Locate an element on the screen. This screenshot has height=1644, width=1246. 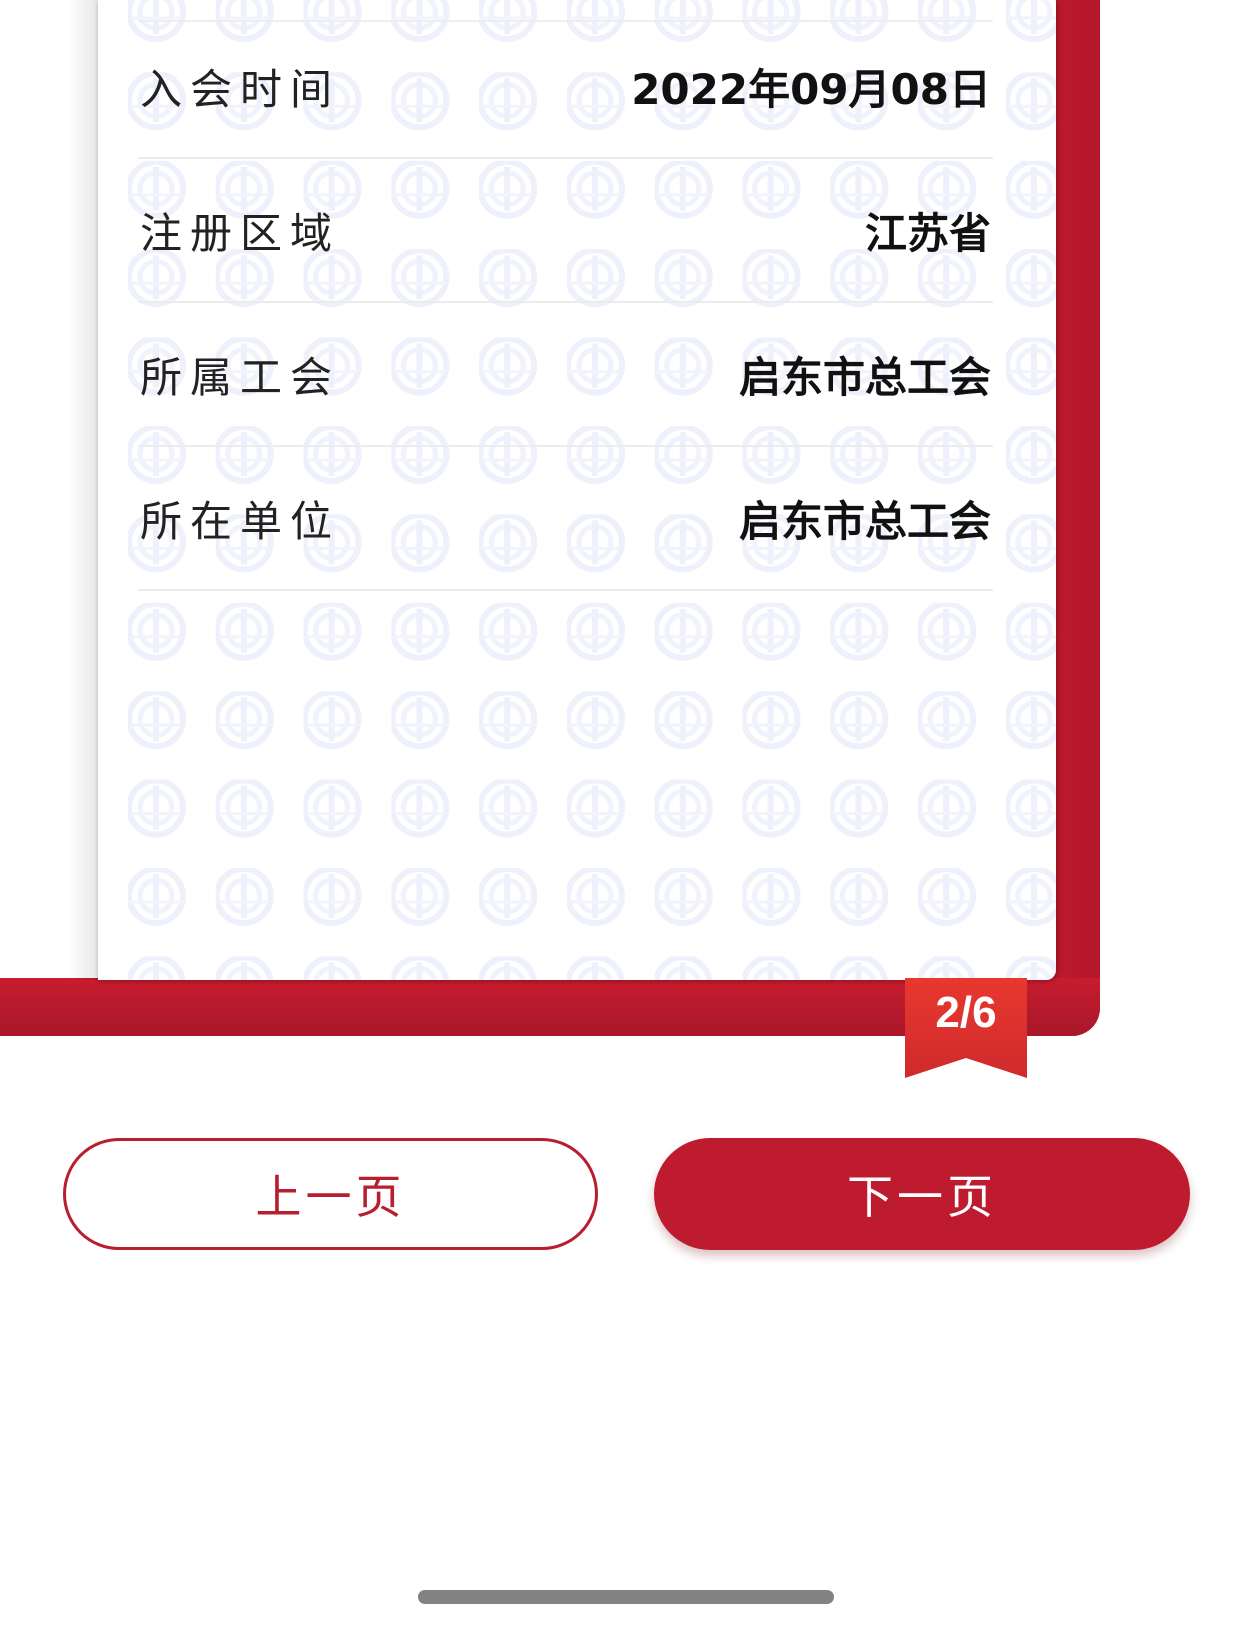
row-value: 江苏省 is located at coordinates (927, 233).